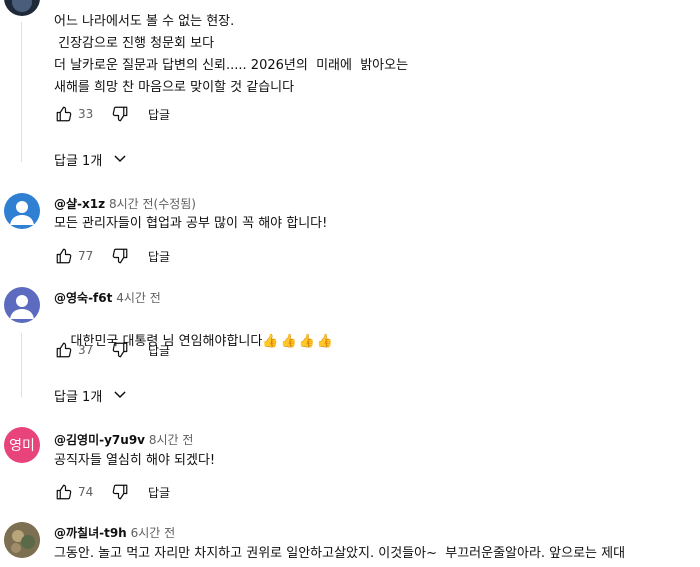 The width and height of the screenshot is (700, 567). What do you see at coordinates (86, 256) in the screenshot?
I see `like-count: 77` at bounding box center [86, 256].